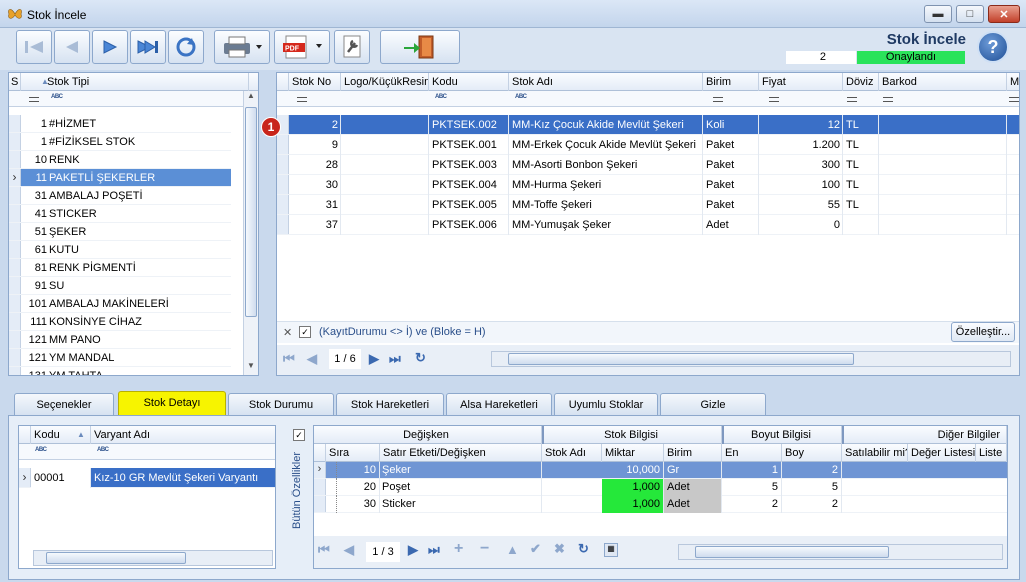 This screenshot has height=582, width=1026. What do you see at coordinates (420, 358) in the screenshot?
I see `nav-refresh-icon: ↻` at bounding box center [420, 358].